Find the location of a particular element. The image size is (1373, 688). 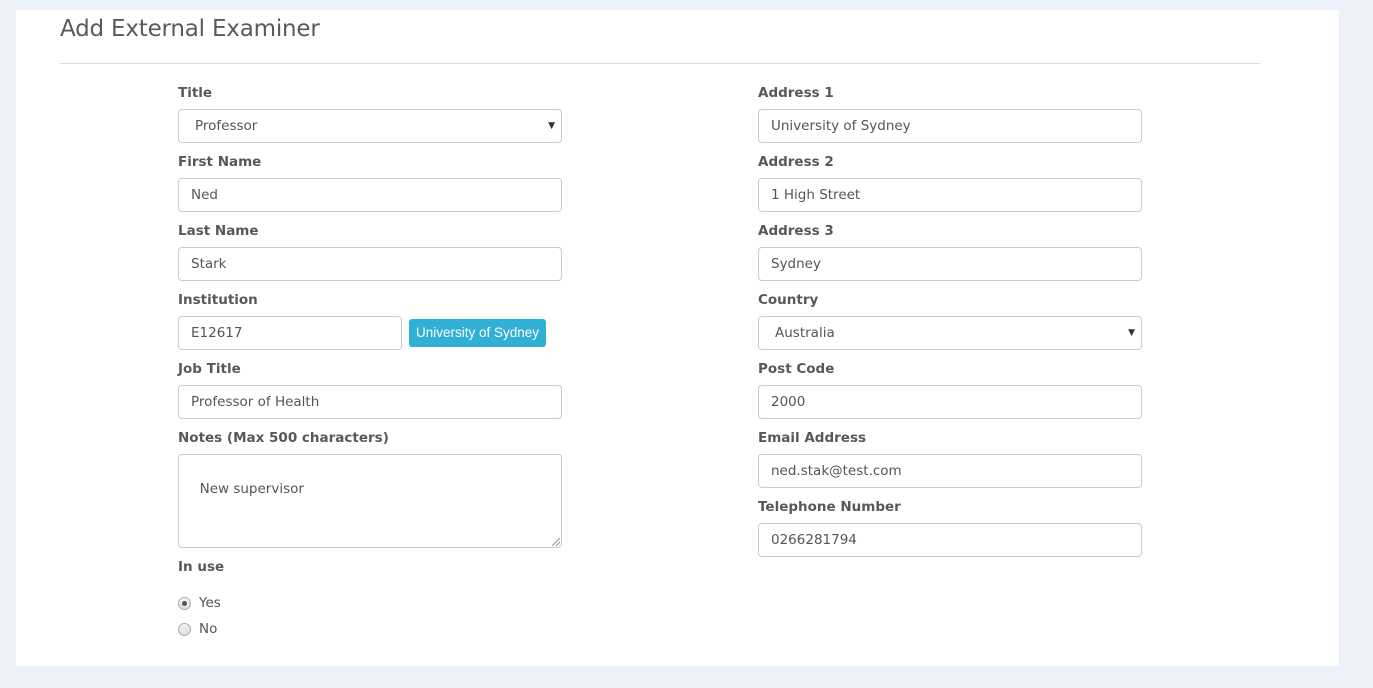

page-title: Add External Examiner is located at coordinates (190, 29).